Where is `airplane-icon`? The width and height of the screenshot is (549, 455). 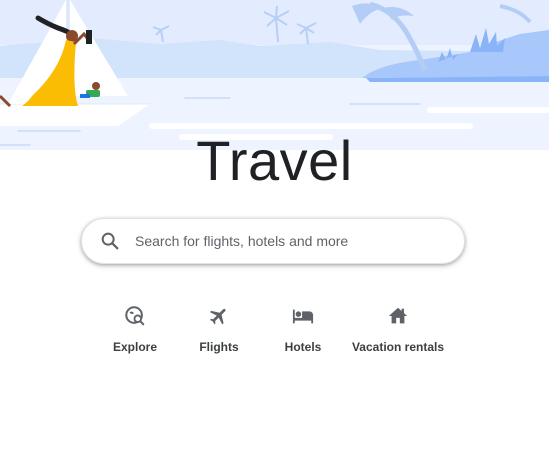
airplane-icon is located at coordinates (219, 316).